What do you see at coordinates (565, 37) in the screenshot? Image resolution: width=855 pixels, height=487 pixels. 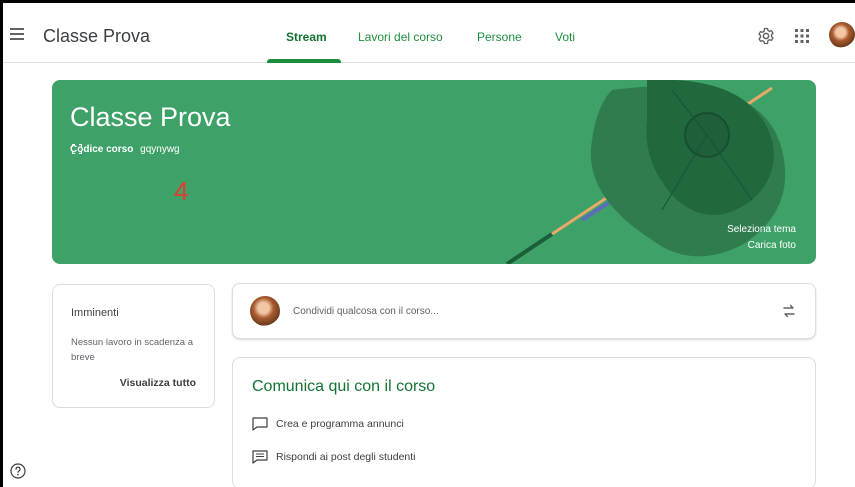 I see `tab-voti: Voti` at bounding box center [565, 37].